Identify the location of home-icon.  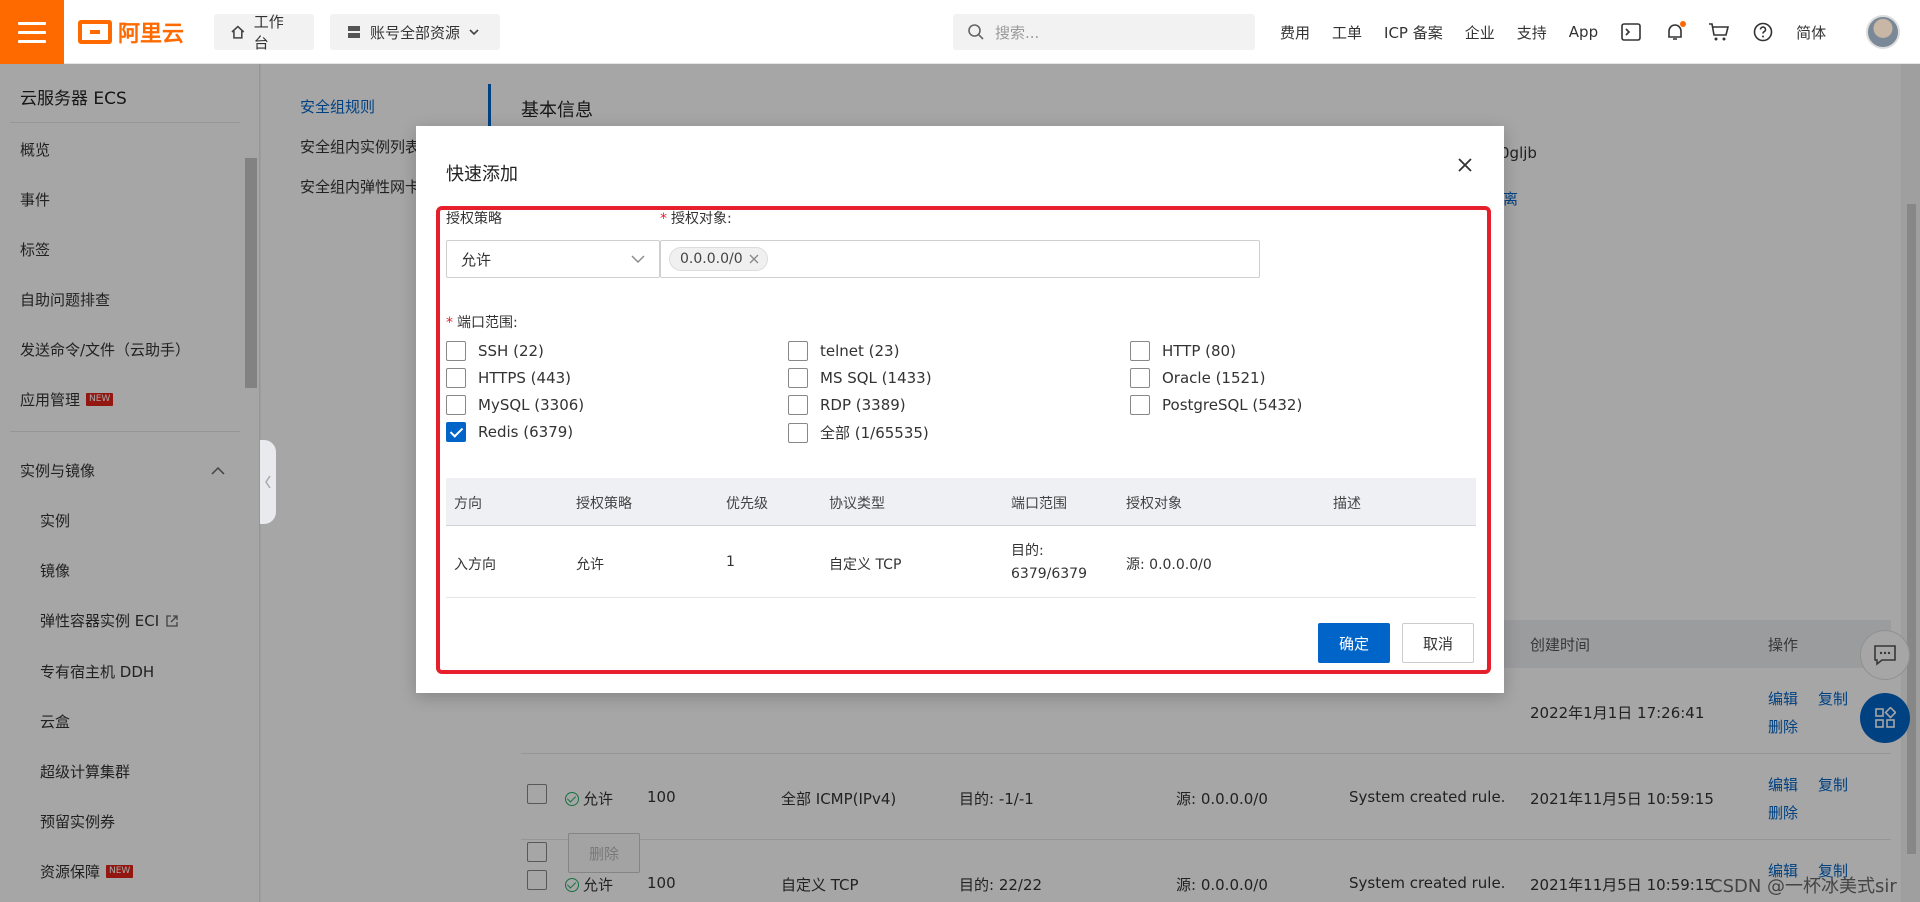
(238, 32).